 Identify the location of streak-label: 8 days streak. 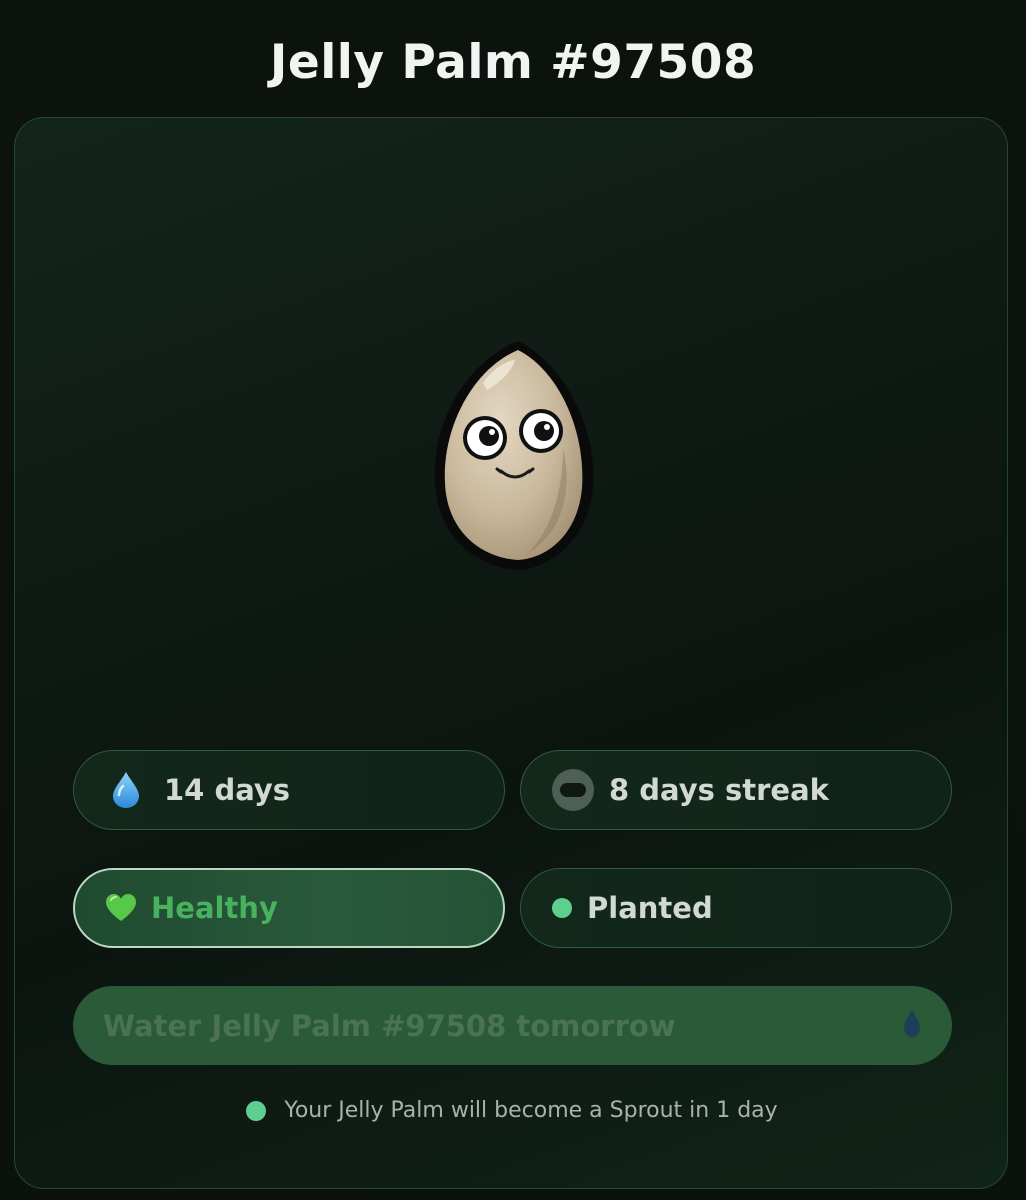
(719, 790).